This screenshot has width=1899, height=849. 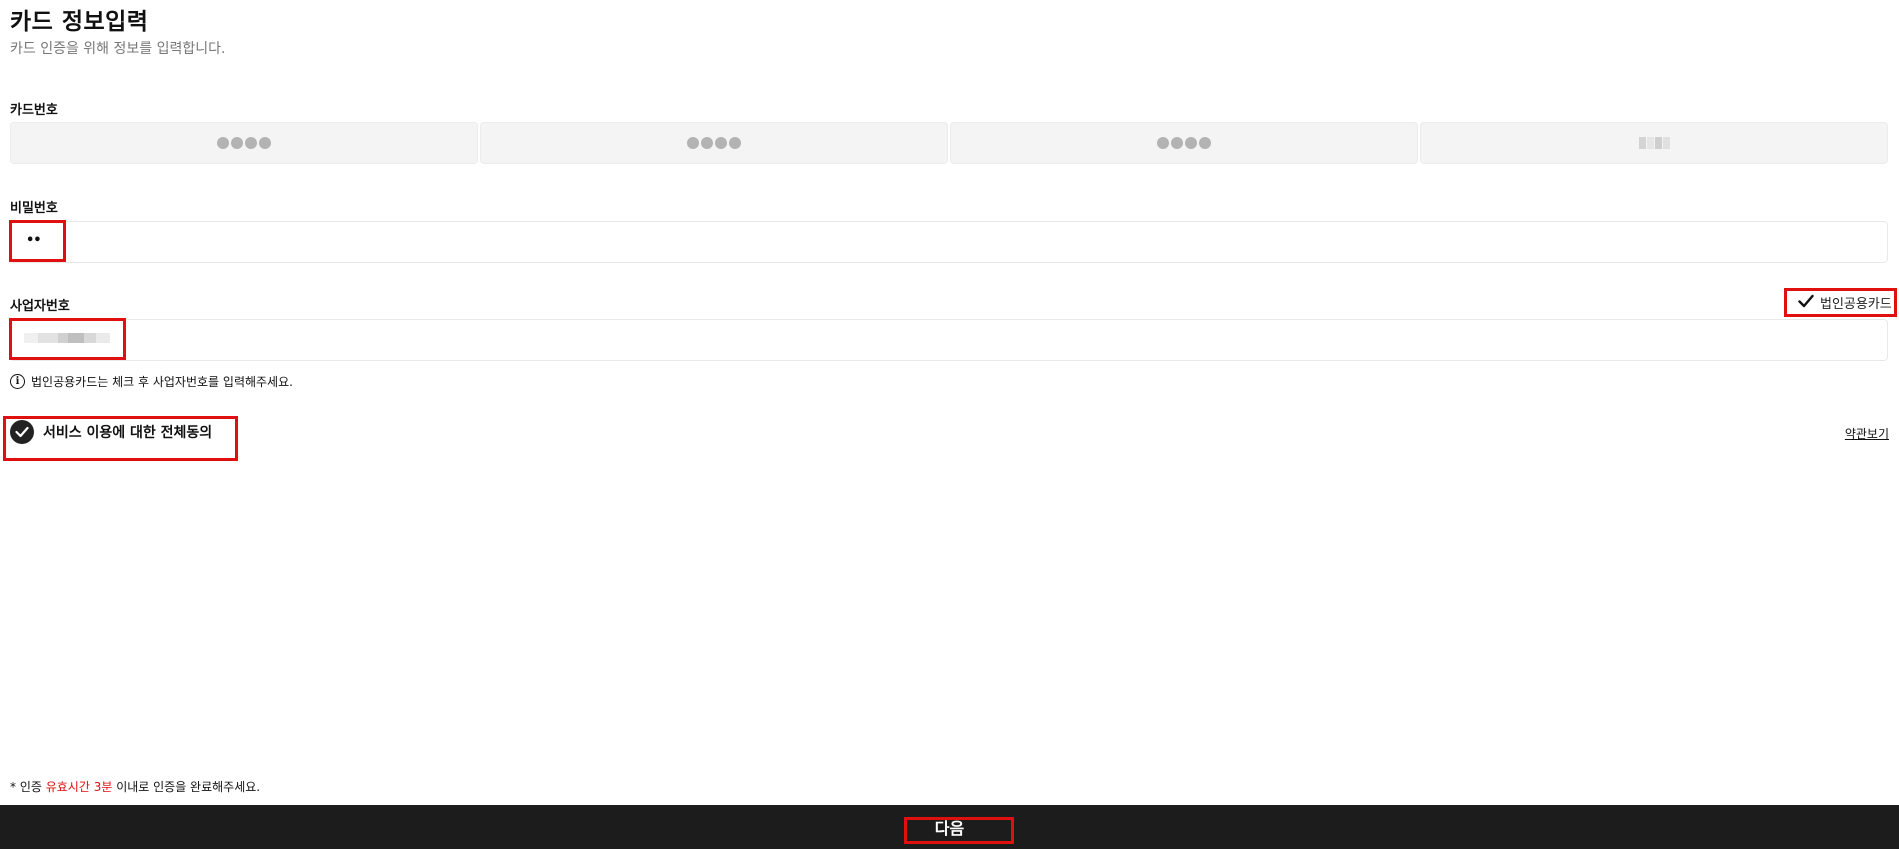 I want to click on info-message: i 법인공용카드는 체크 후 사업자번호를 입력해주세요., so click(x=151, y=381).